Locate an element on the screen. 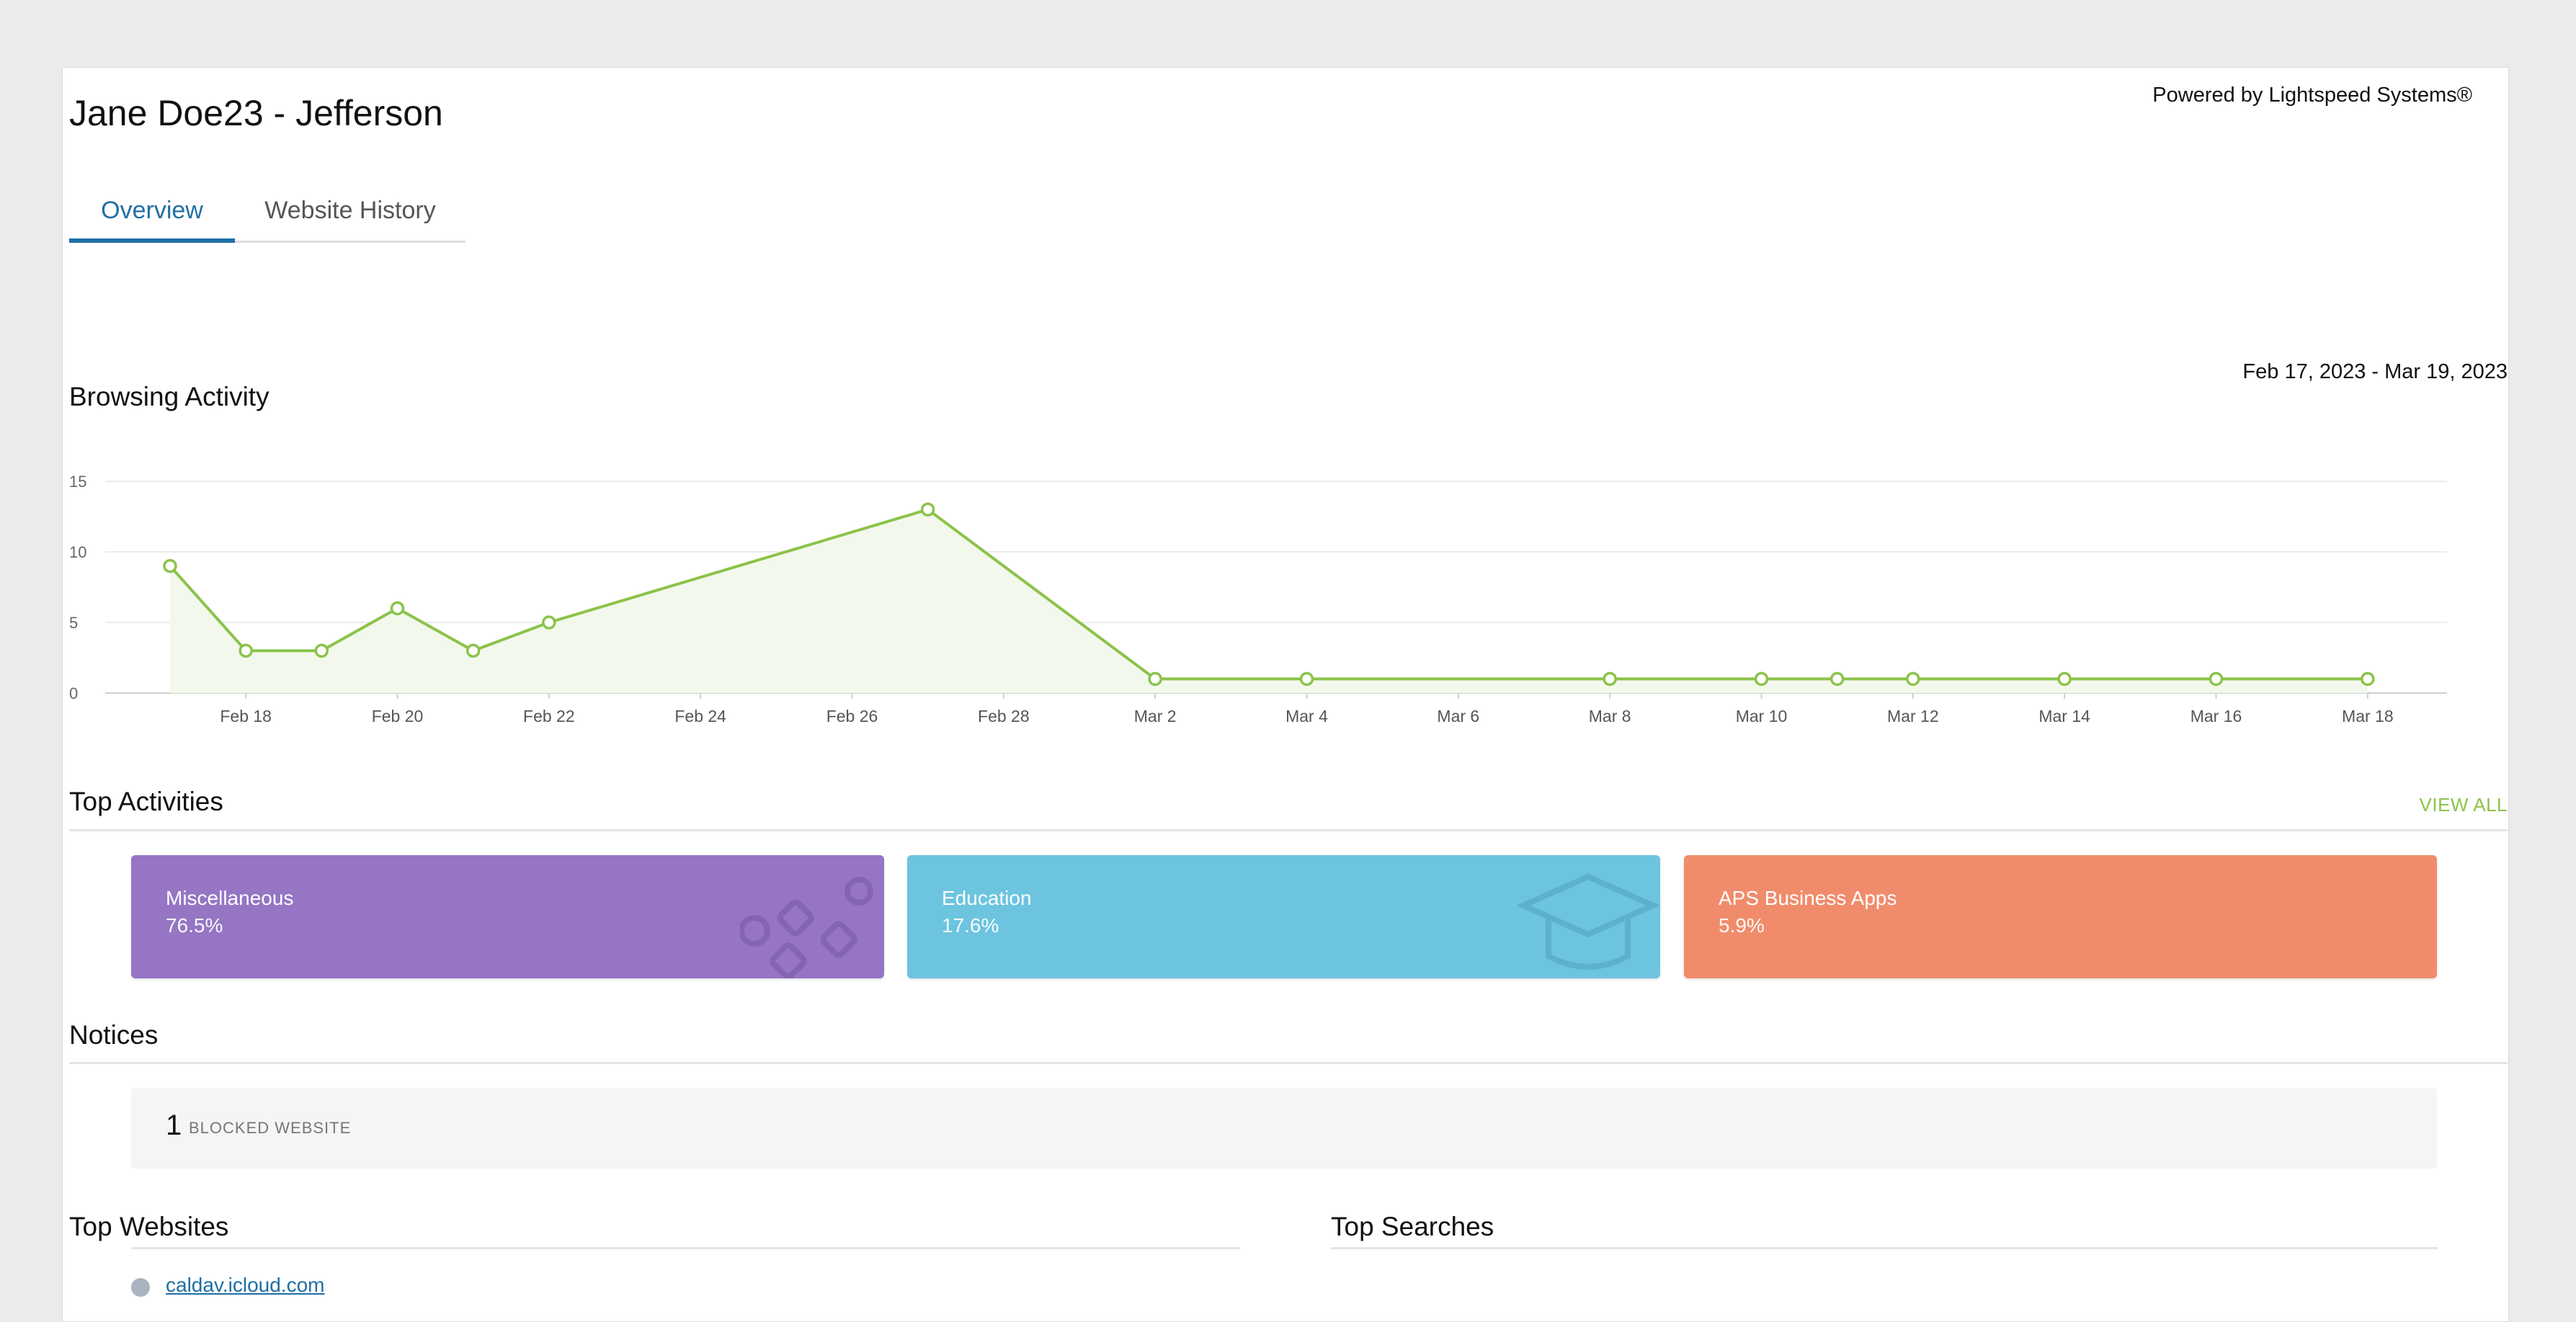 Image resolution: width=2576 pixels, height=1322 pixels. notice-blocked-website: 1 BLOCKED WEBSITE is located at coordinates (1284, 1128).